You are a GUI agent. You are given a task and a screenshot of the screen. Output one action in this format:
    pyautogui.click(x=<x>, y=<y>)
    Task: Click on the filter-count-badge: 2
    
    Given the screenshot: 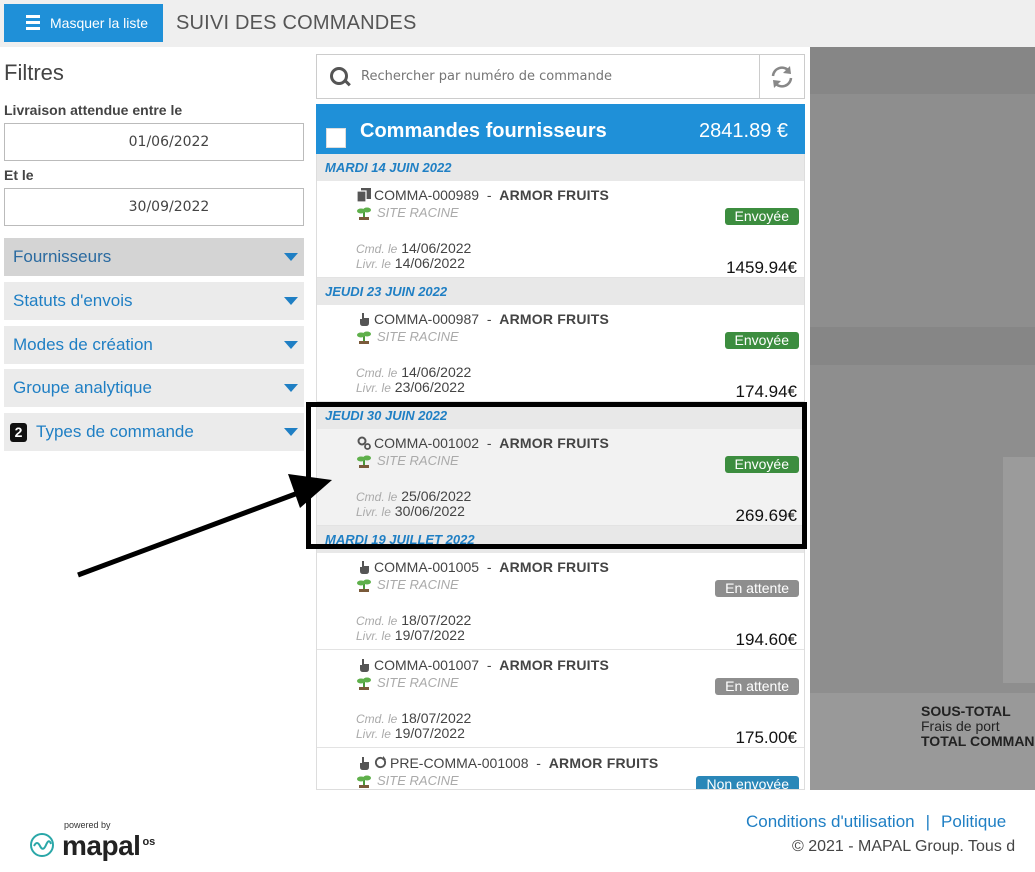 What is the action you would take?
    pyautogui.click(x=18, y=432)
    